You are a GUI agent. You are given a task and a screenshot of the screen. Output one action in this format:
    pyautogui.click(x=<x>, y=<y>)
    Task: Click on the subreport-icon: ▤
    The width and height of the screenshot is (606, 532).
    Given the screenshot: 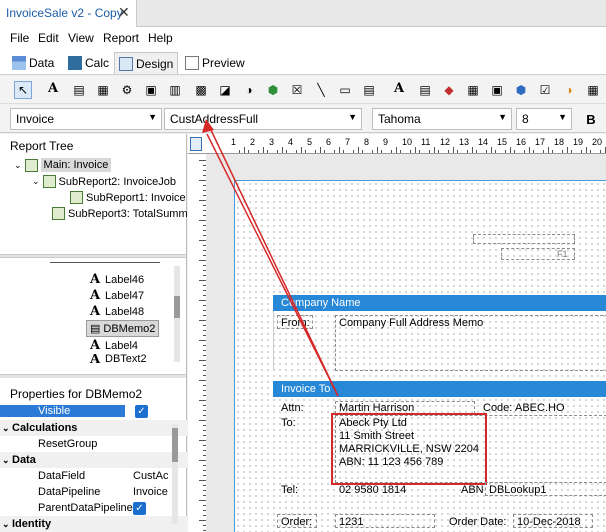 What is the action you would take?
    pyautogui.click(x=369, y=90)
    